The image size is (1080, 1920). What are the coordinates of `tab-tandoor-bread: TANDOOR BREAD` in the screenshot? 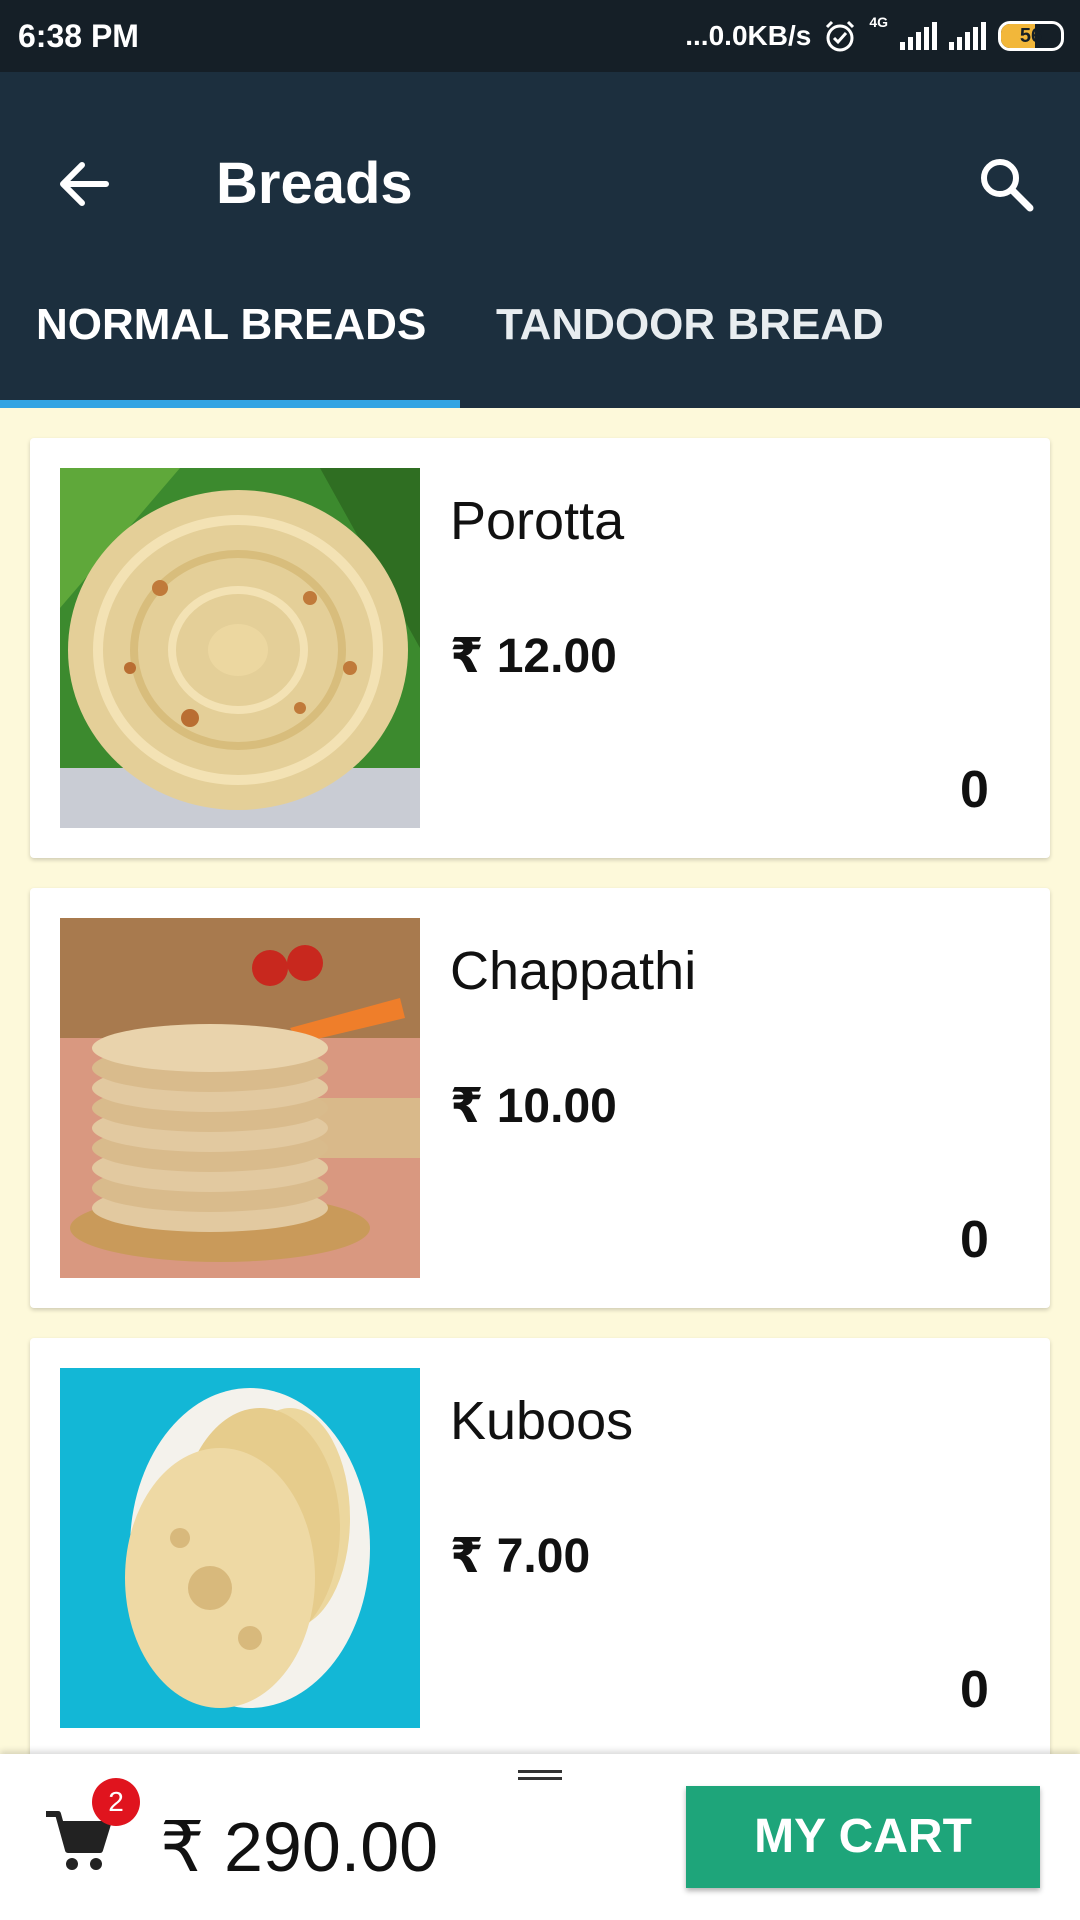 It's located at (690, 325).